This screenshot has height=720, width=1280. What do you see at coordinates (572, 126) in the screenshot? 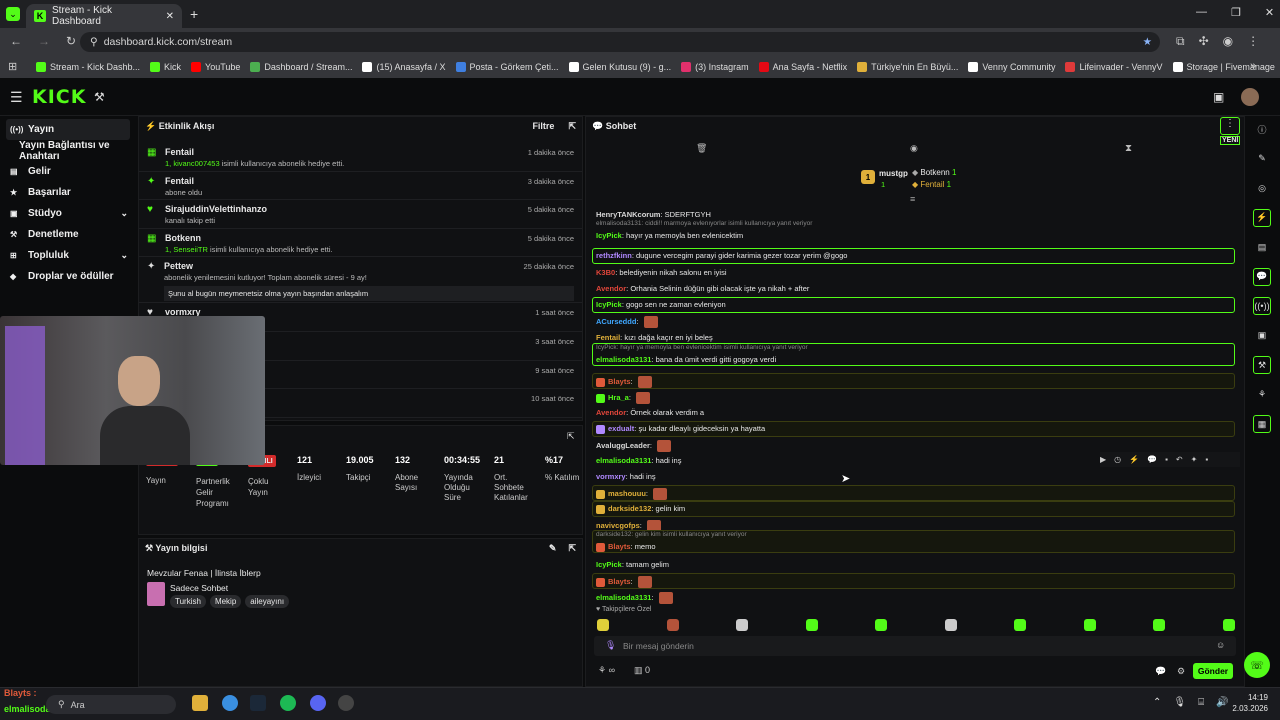
I see `popout-icon: ⇱` at bounding box center [572, 126].